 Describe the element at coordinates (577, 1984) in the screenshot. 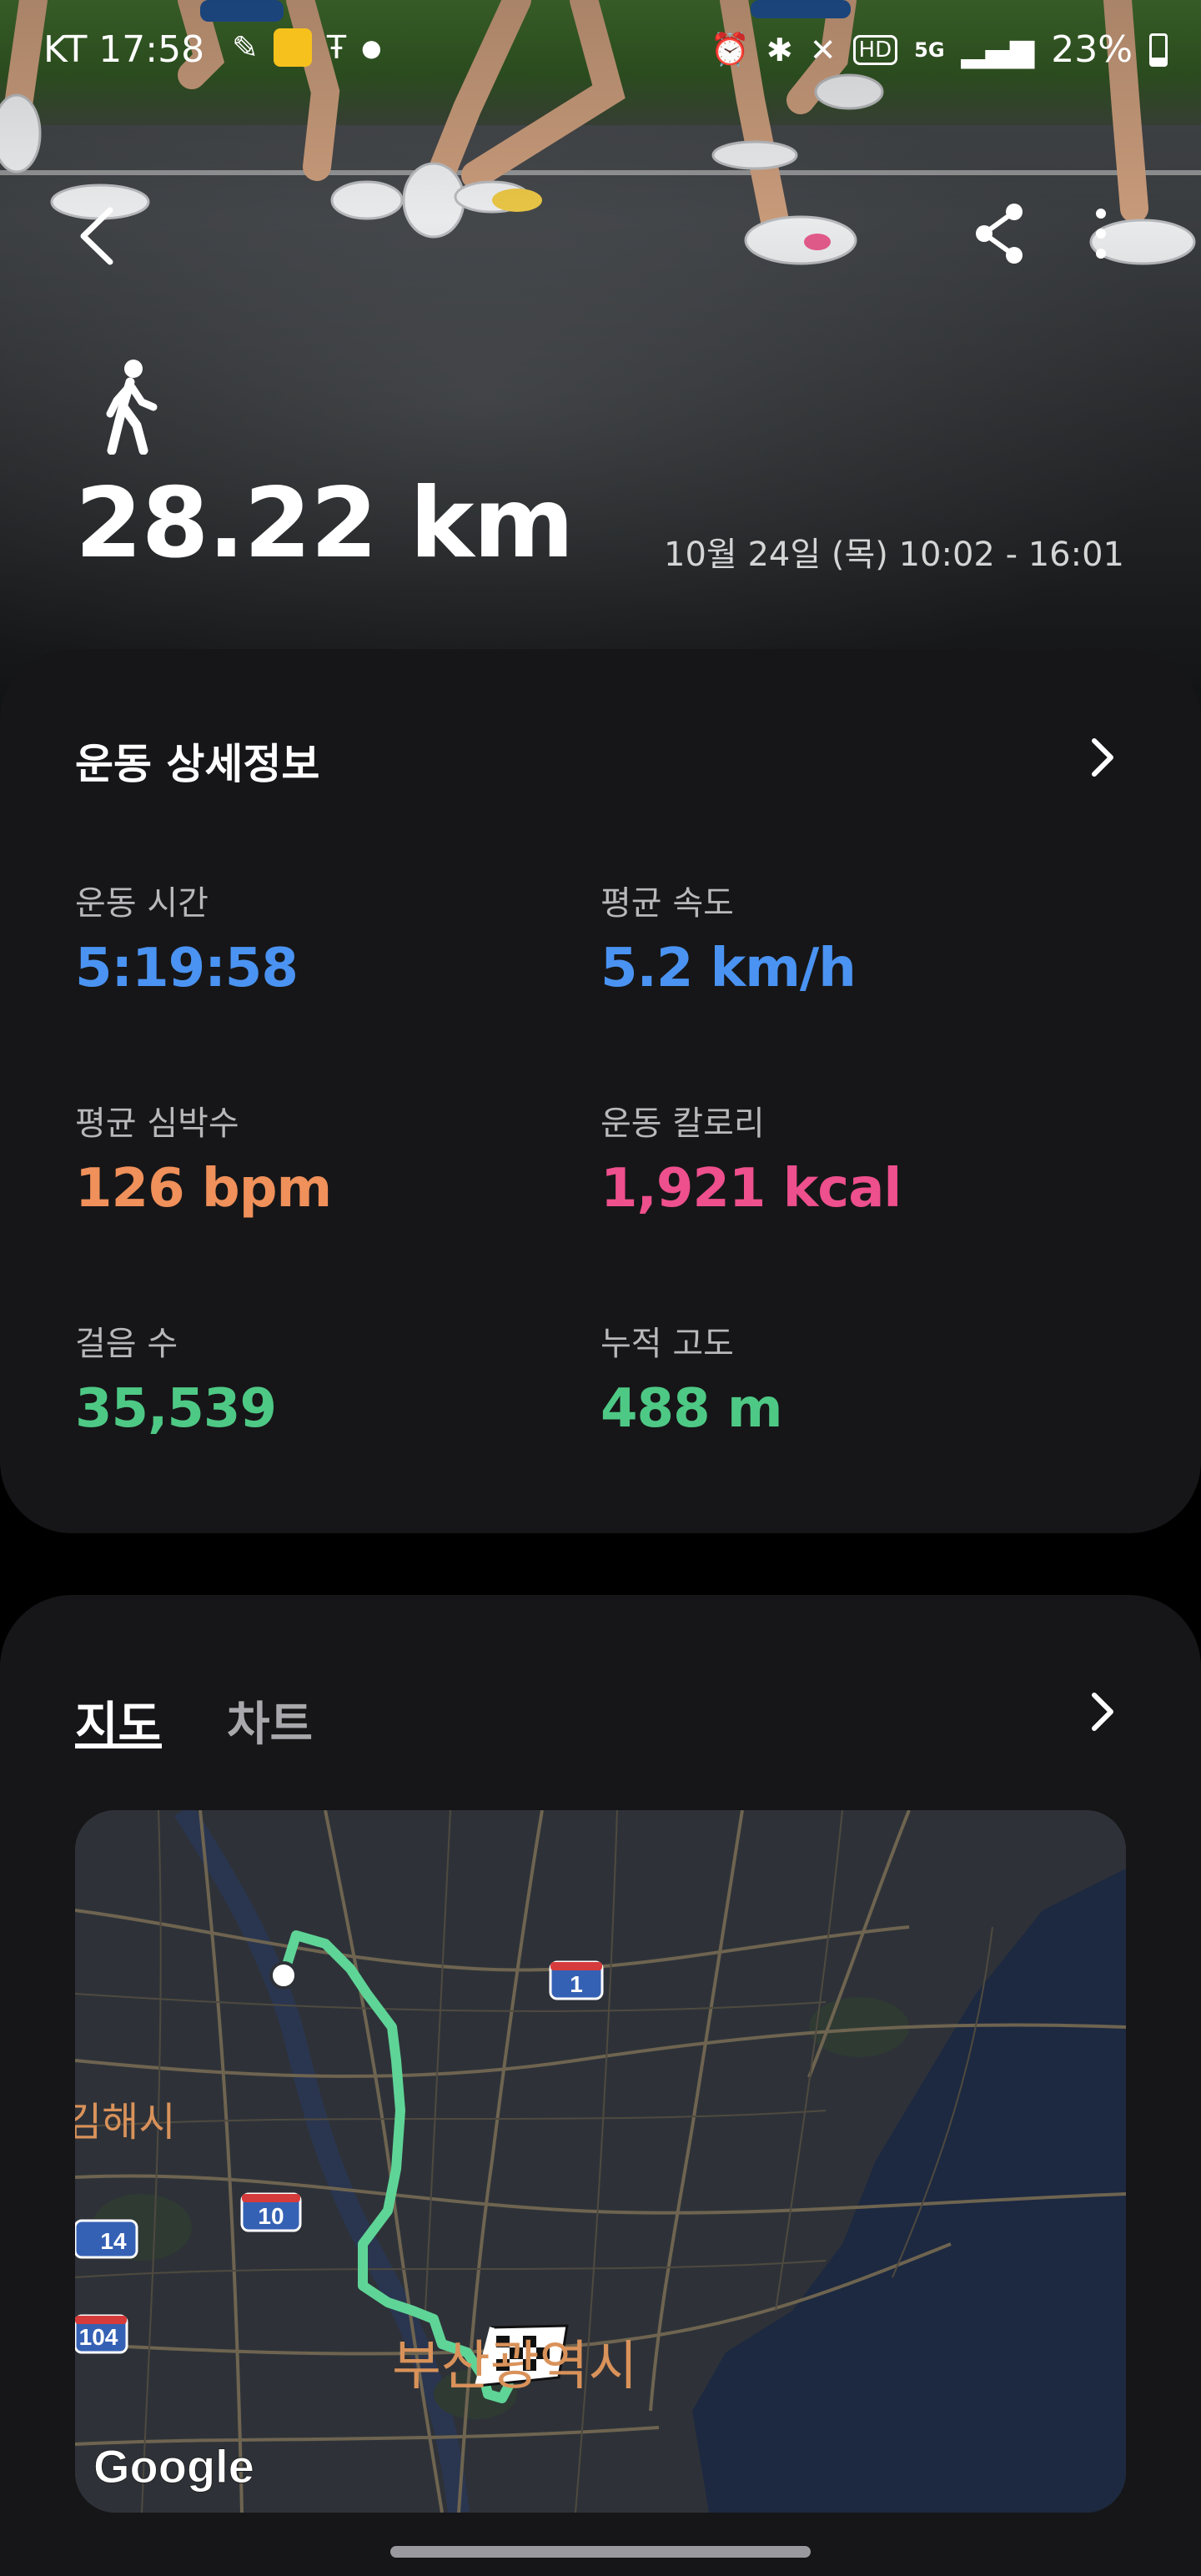

I see `highway-label-1: 1` at that location.